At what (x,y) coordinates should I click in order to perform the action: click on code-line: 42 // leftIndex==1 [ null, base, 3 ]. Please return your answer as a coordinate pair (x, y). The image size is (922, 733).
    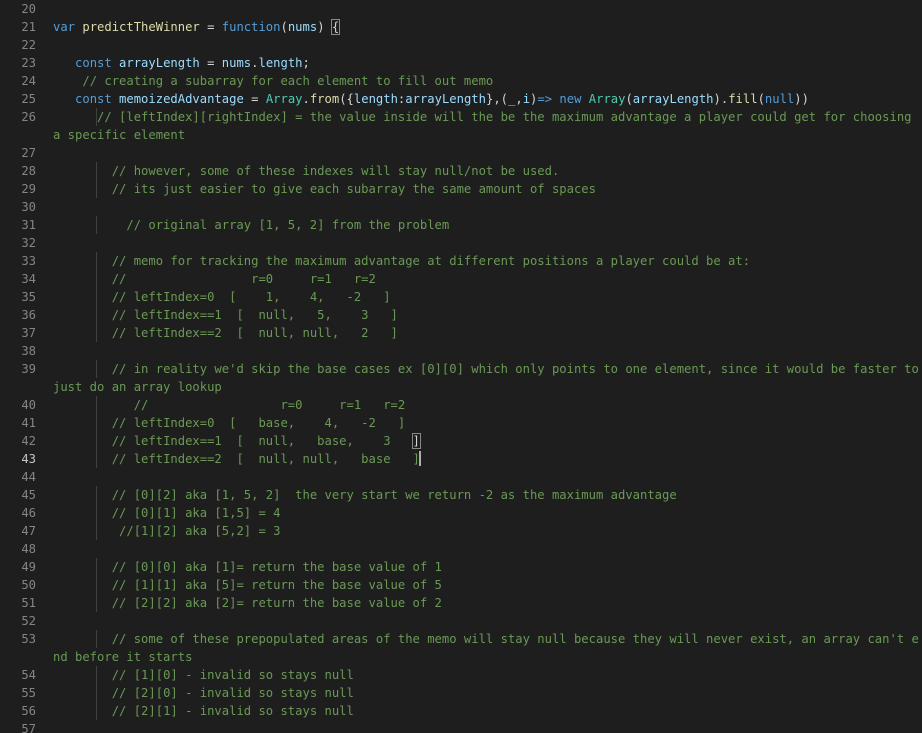
    Looking at the image, I should click on (461, 441).